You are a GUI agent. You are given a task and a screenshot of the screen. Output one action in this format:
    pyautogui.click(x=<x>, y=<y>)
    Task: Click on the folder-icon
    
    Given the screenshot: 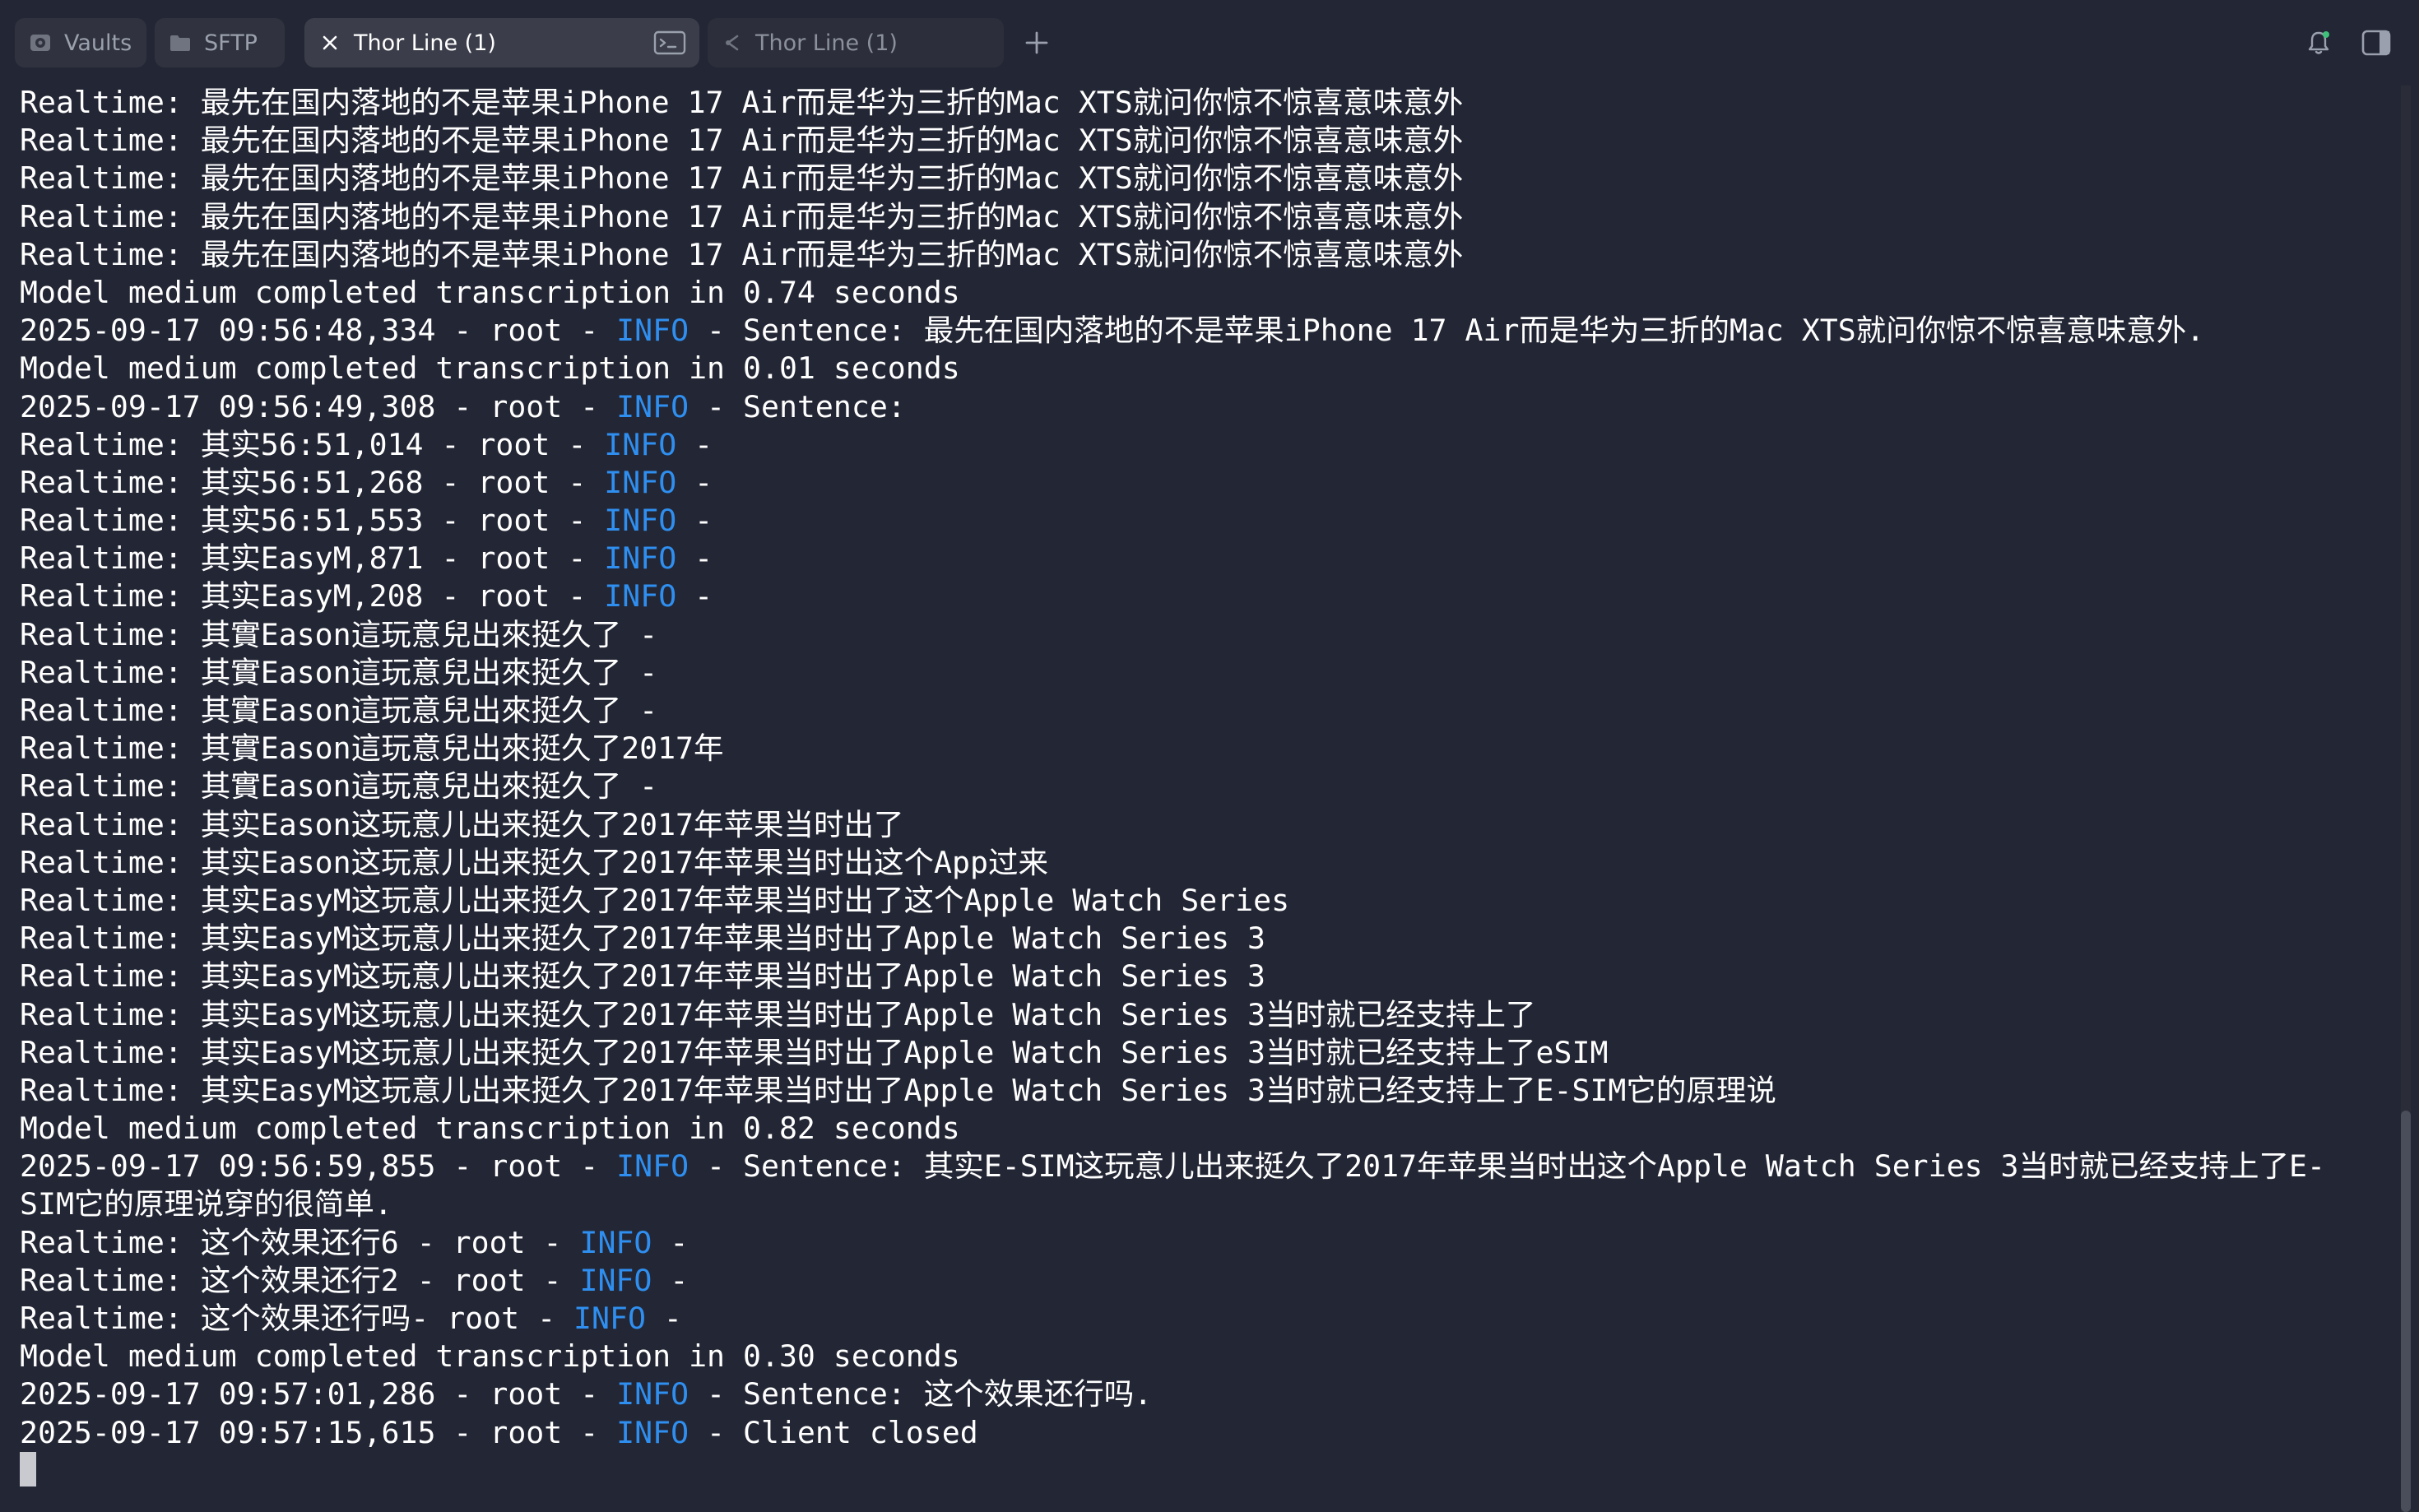 What is the action you would take?
    pyautogui.click(x=180, y=42)
    